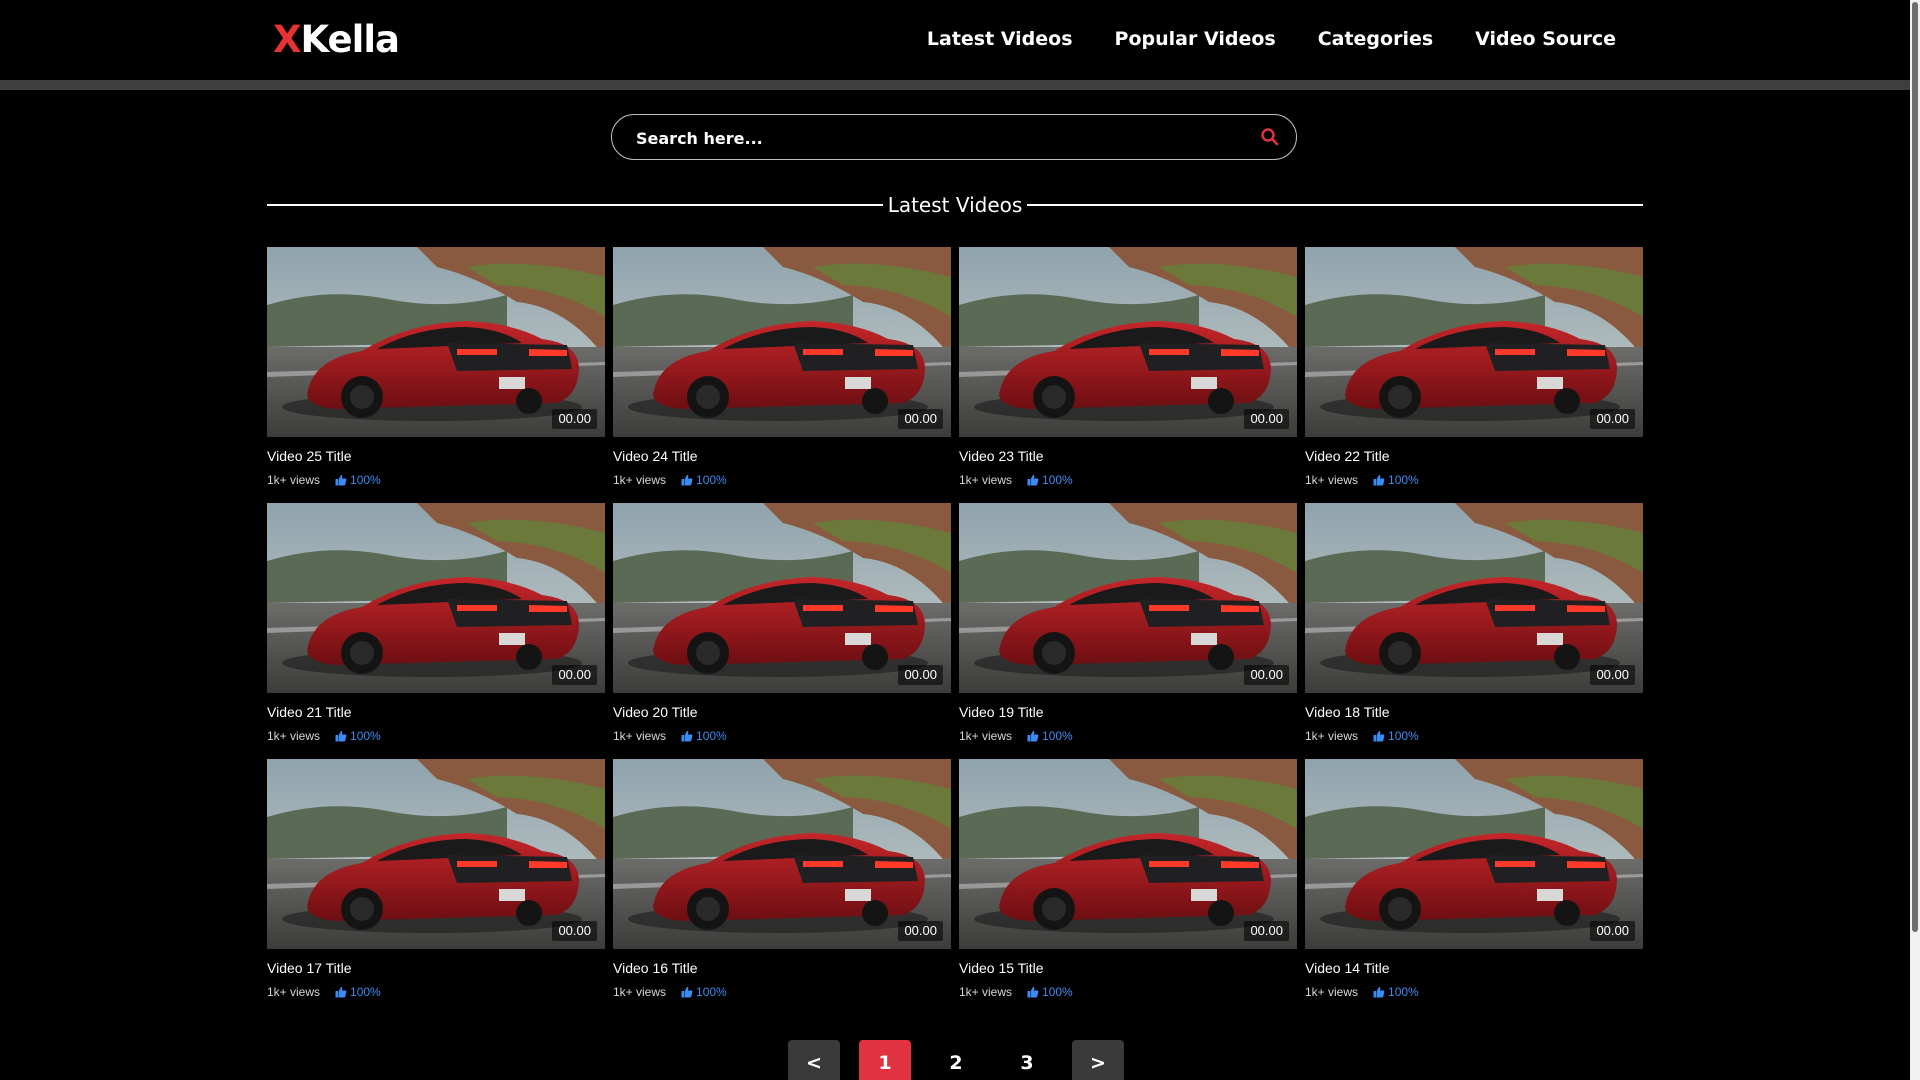 The image size is (1920, 1080). I want to click on video-card: 00.00 Video 22 Title 1k+ views 100%, so click(1474, 375).